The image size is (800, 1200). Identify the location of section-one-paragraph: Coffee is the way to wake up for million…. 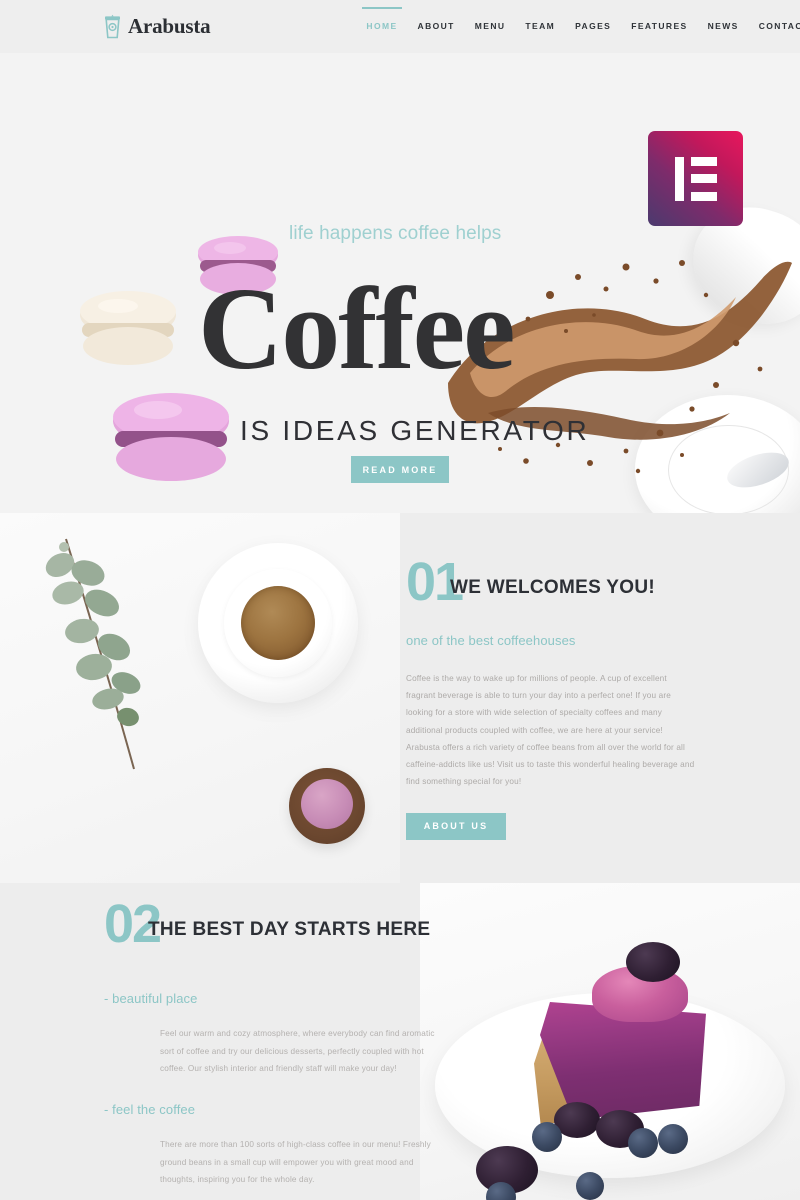
(550, 730).